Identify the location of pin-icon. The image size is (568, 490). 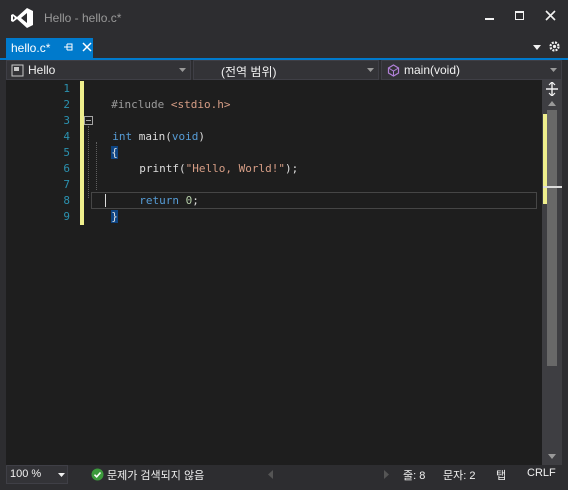
(69, 47).